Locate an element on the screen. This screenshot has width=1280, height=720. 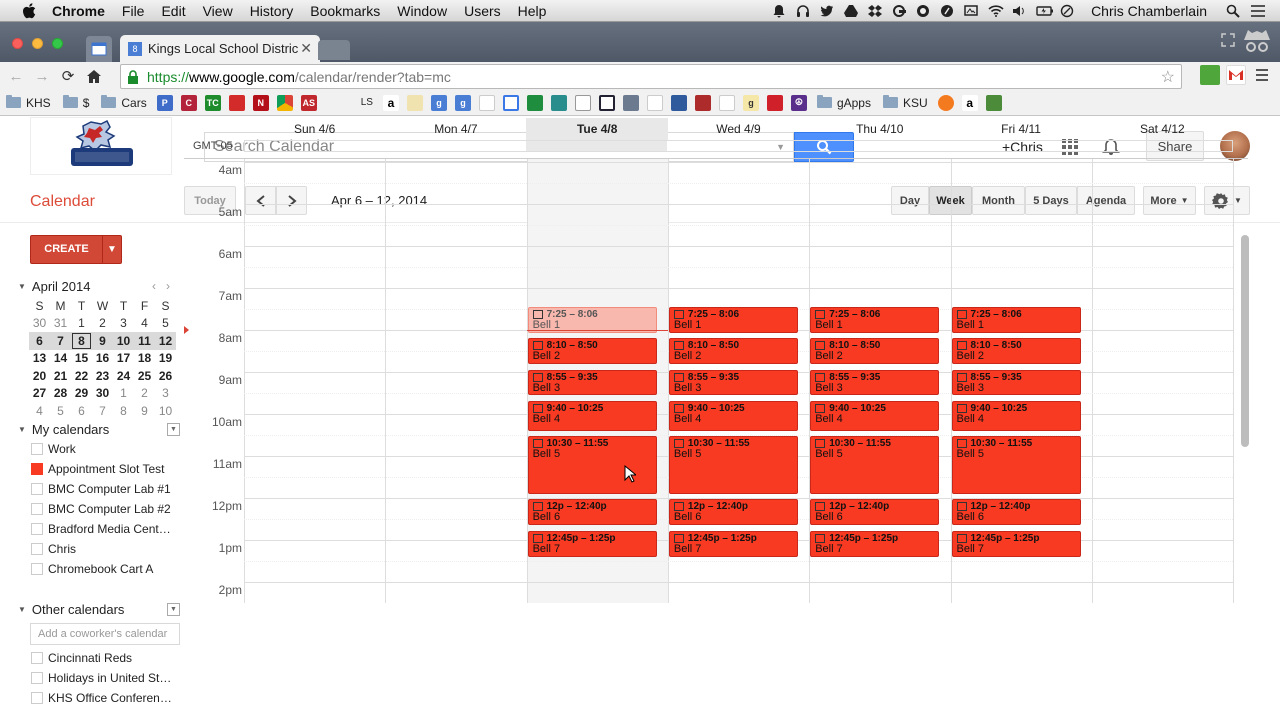
mini-calendar-day: 3 is located at coordinates (165, 394).